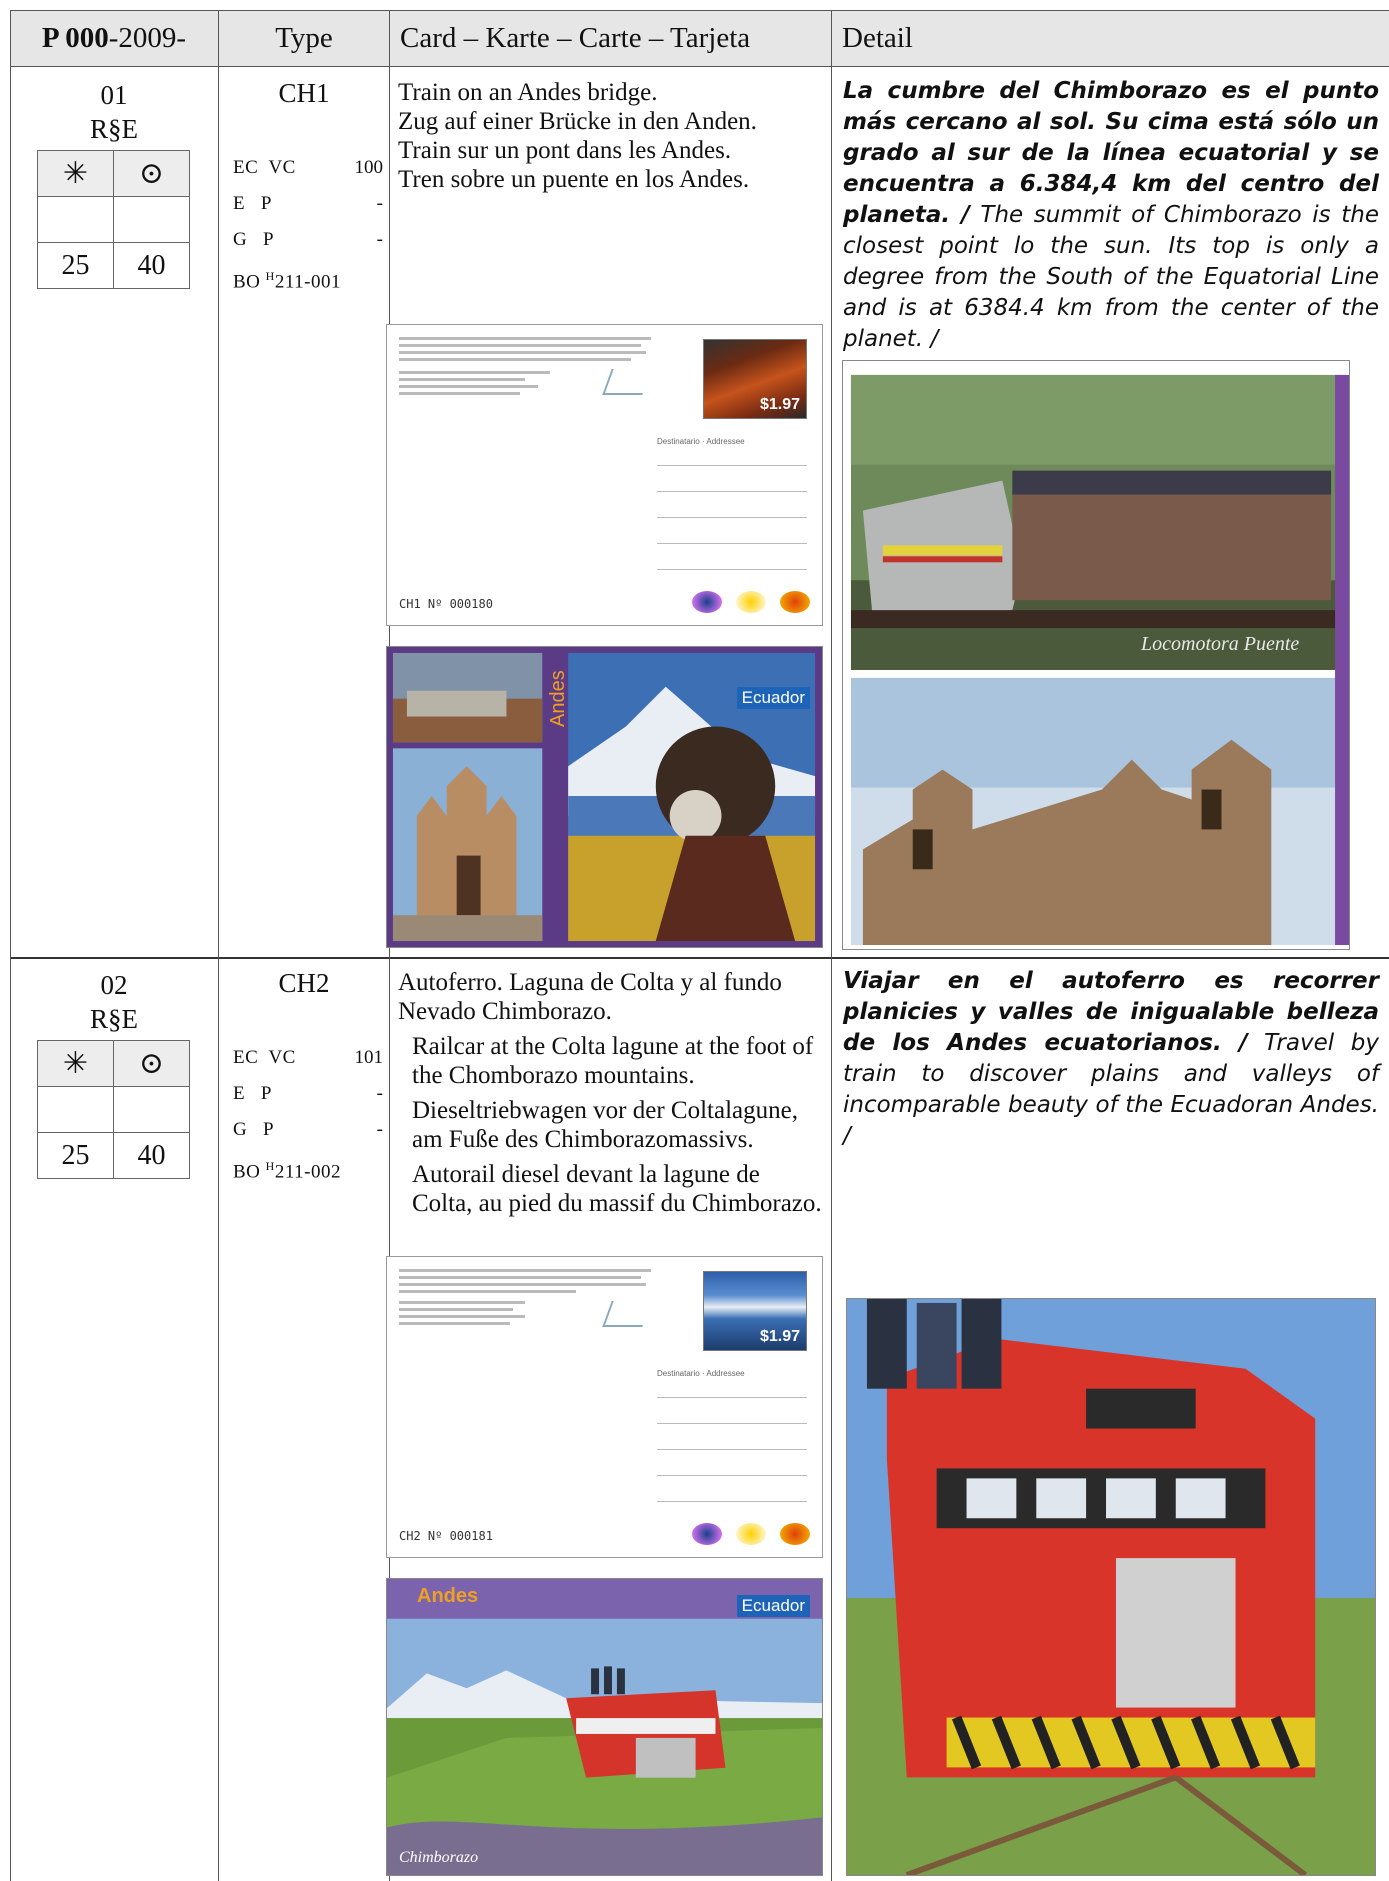 The height and width of the screenshot is (1881, 1389). I want to click on card-front-graphic, so click(604, 1727).